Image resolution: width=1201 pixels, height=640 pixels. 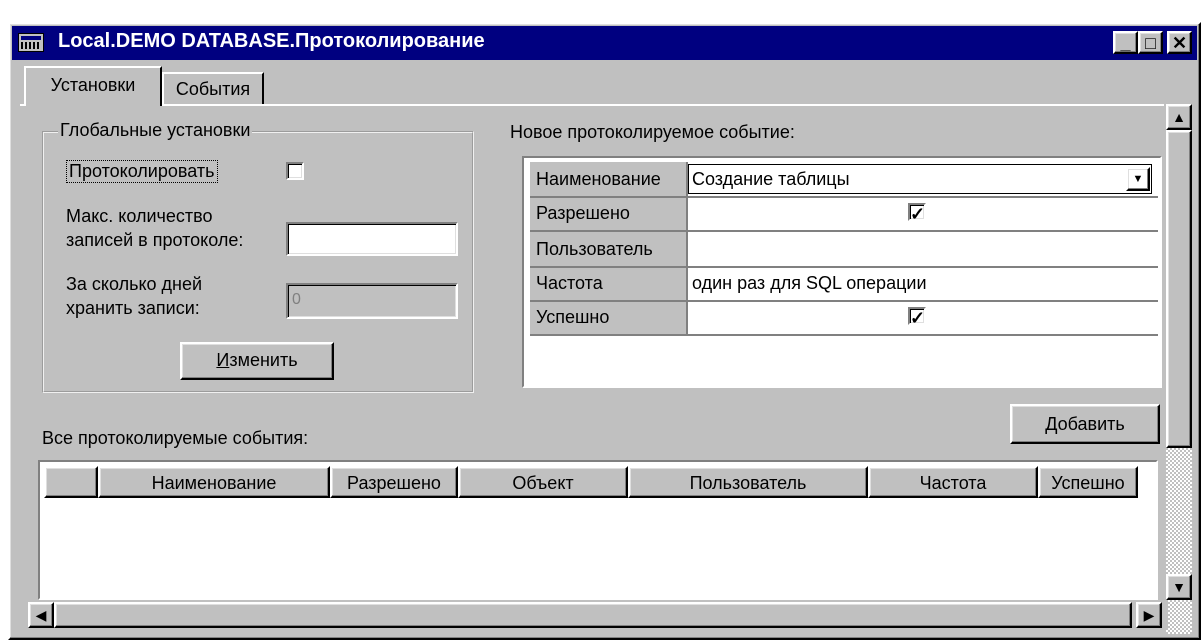 I want to click on column-header-indicator, so click(x=71, y=482).